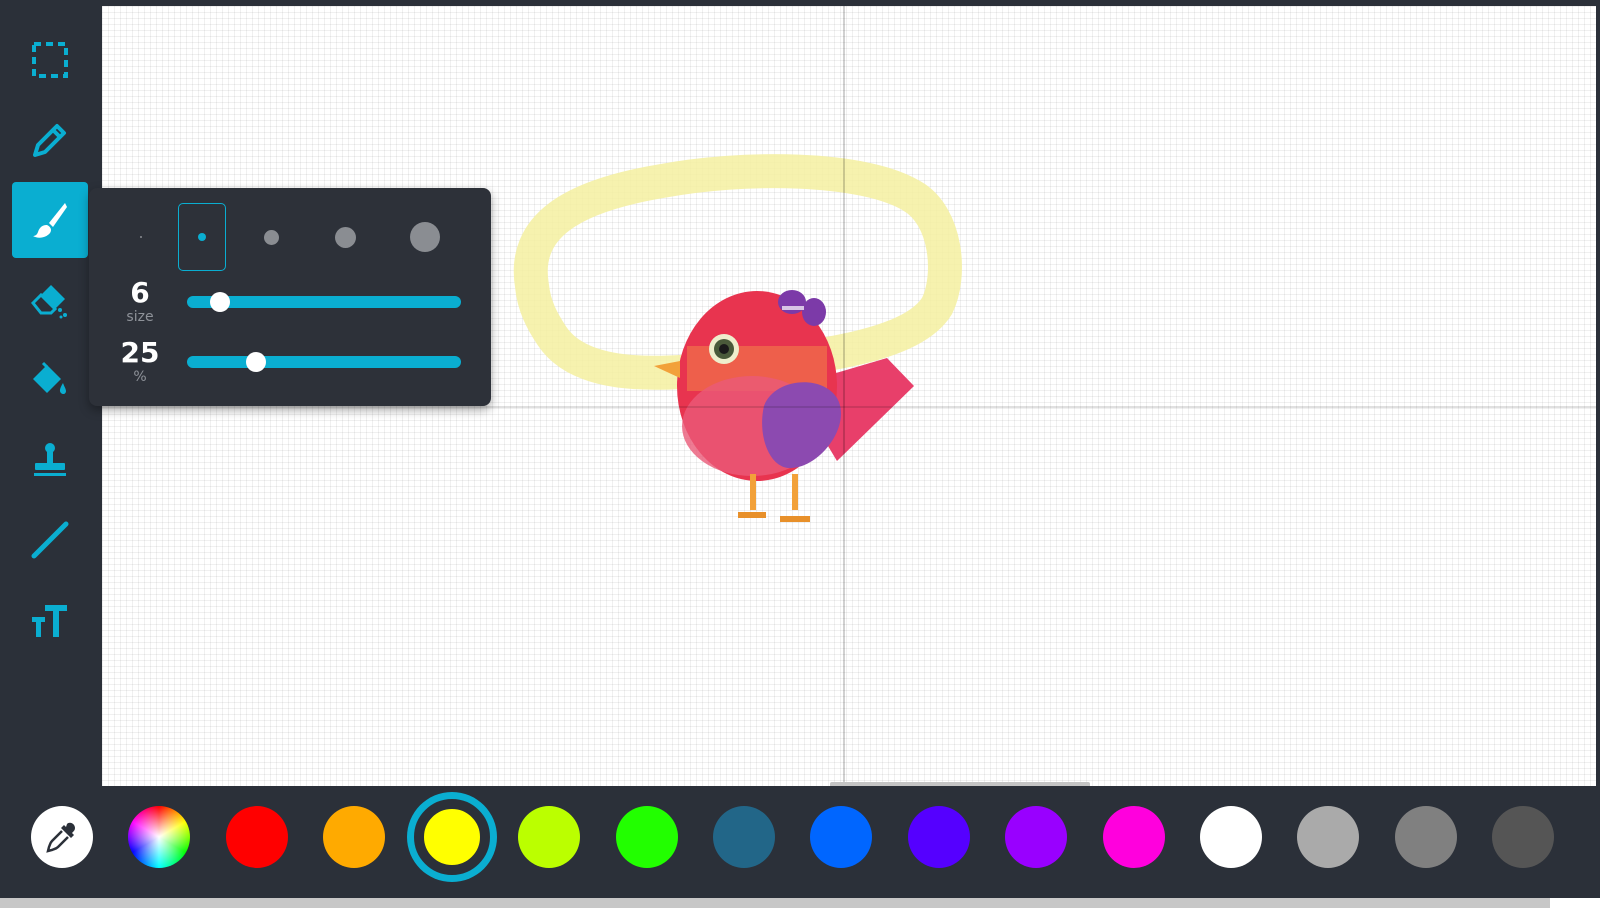 This screenshot has height=914, width=1600. Describe the element at coordinates (140, 352) in the screenshot. I see `brush-opacity-value: 25` at that location.